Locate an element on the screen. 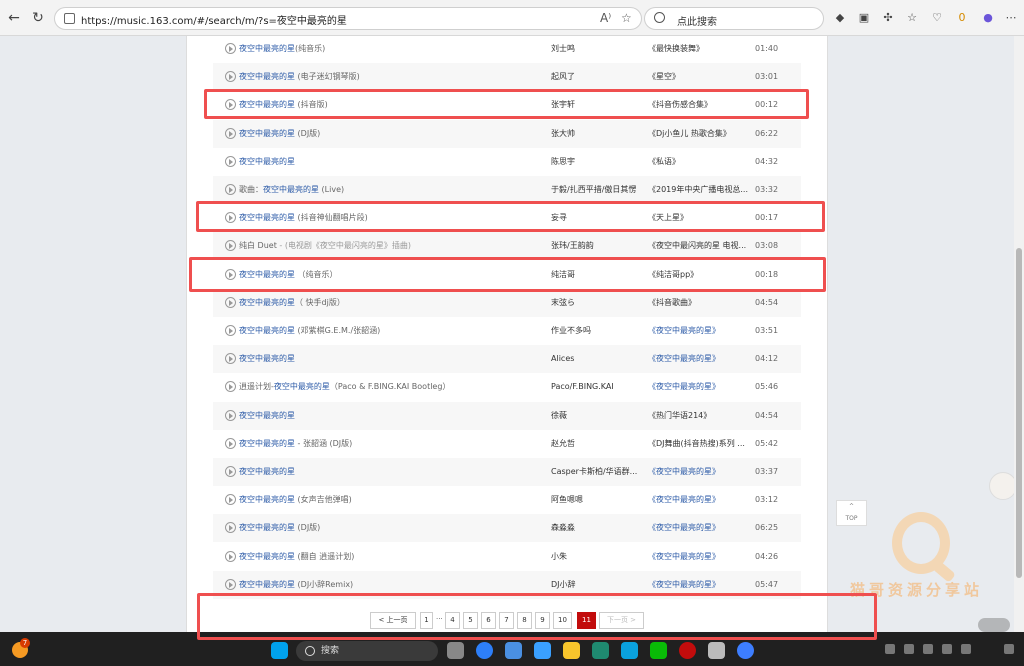 The image size is (1024, 666). song-album: 《抖音歌曲》 is located at coordinates (672, 303).